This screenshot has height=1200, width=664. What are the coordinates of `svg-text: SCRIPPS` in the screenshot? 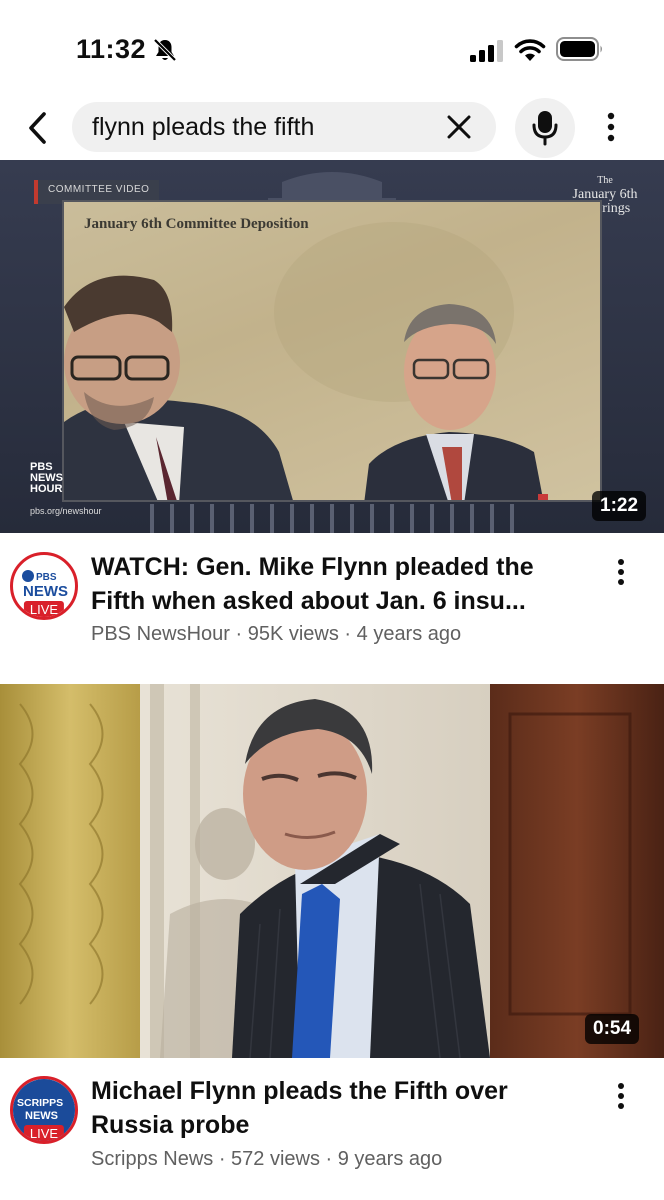 It's located at (40, 1103).